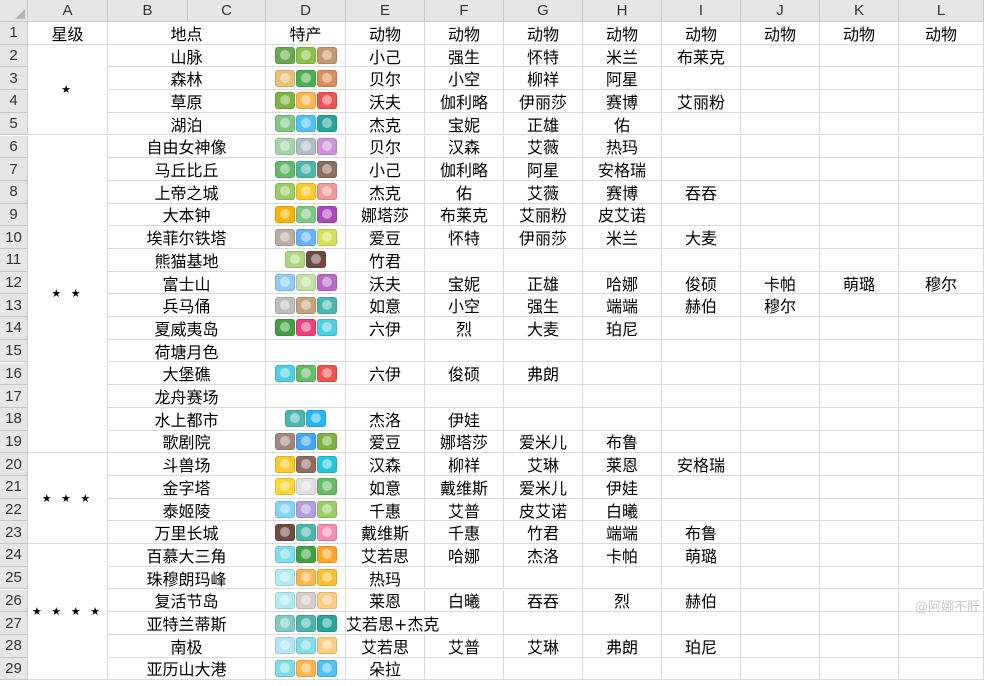  What do you see at coordinates (464, 79) in the screenshot?
I see `animal-cell: 小空` at bounding box center [464, 79].